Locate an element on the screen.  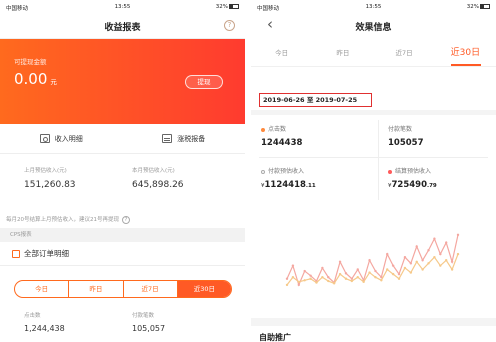
info-icon: ? is located at coordinates (126, 219).